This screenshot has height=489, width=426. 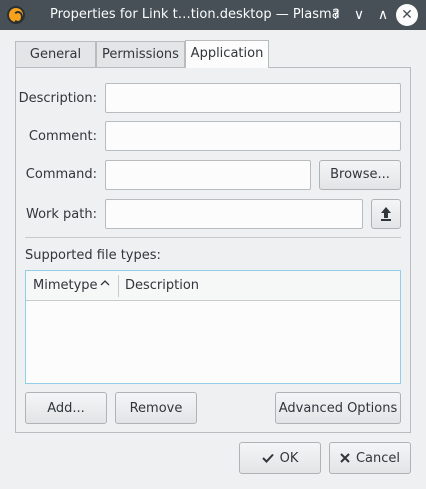 What do you see at coordinates (407, 15) in the screenshot?
I see `close-icon: ✕` at bounding box center [407, 15].